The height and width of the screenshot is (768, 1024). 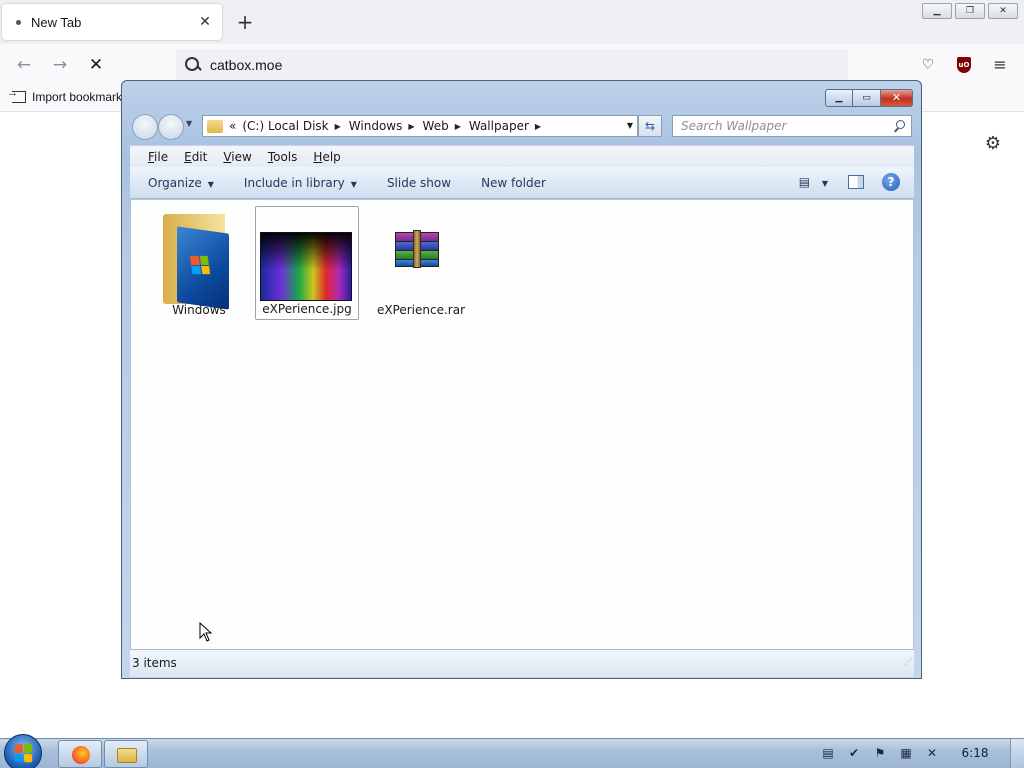 I want to click on new-tab-button: +, so click(x=245, y=23).